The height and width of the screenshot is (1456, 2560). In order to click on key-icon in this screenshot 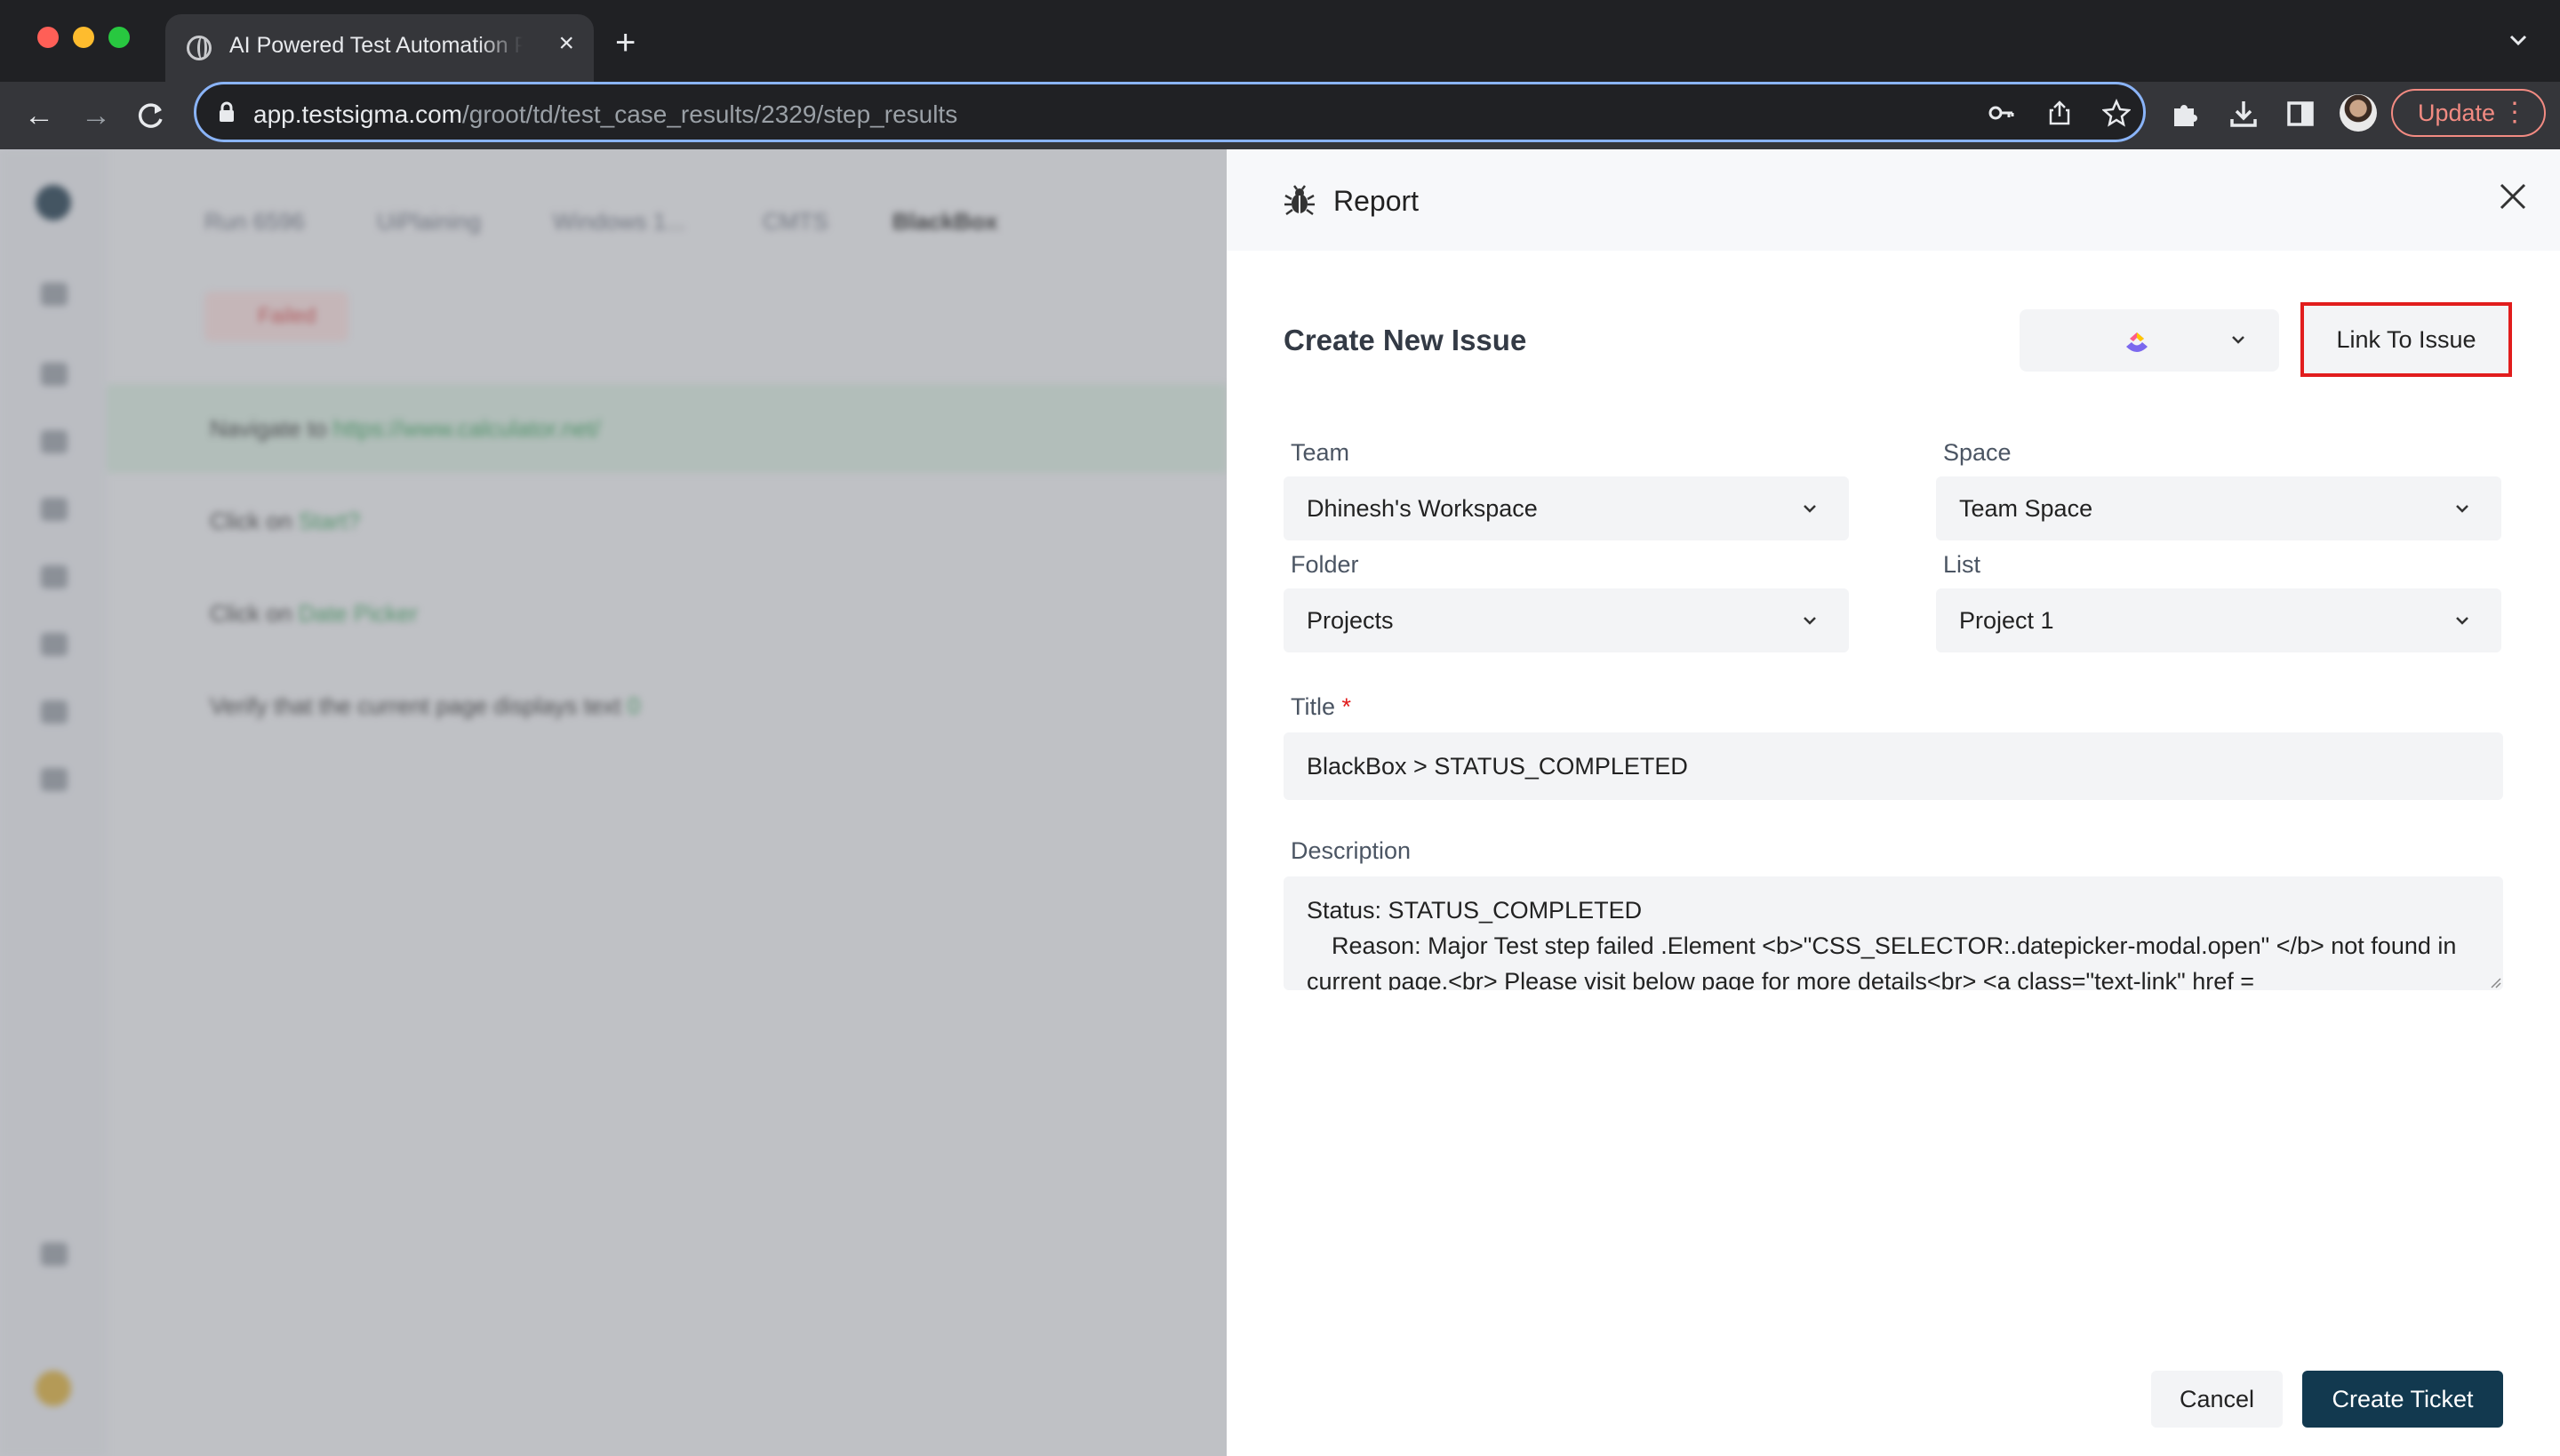, I will do `click(2001, 113)`.